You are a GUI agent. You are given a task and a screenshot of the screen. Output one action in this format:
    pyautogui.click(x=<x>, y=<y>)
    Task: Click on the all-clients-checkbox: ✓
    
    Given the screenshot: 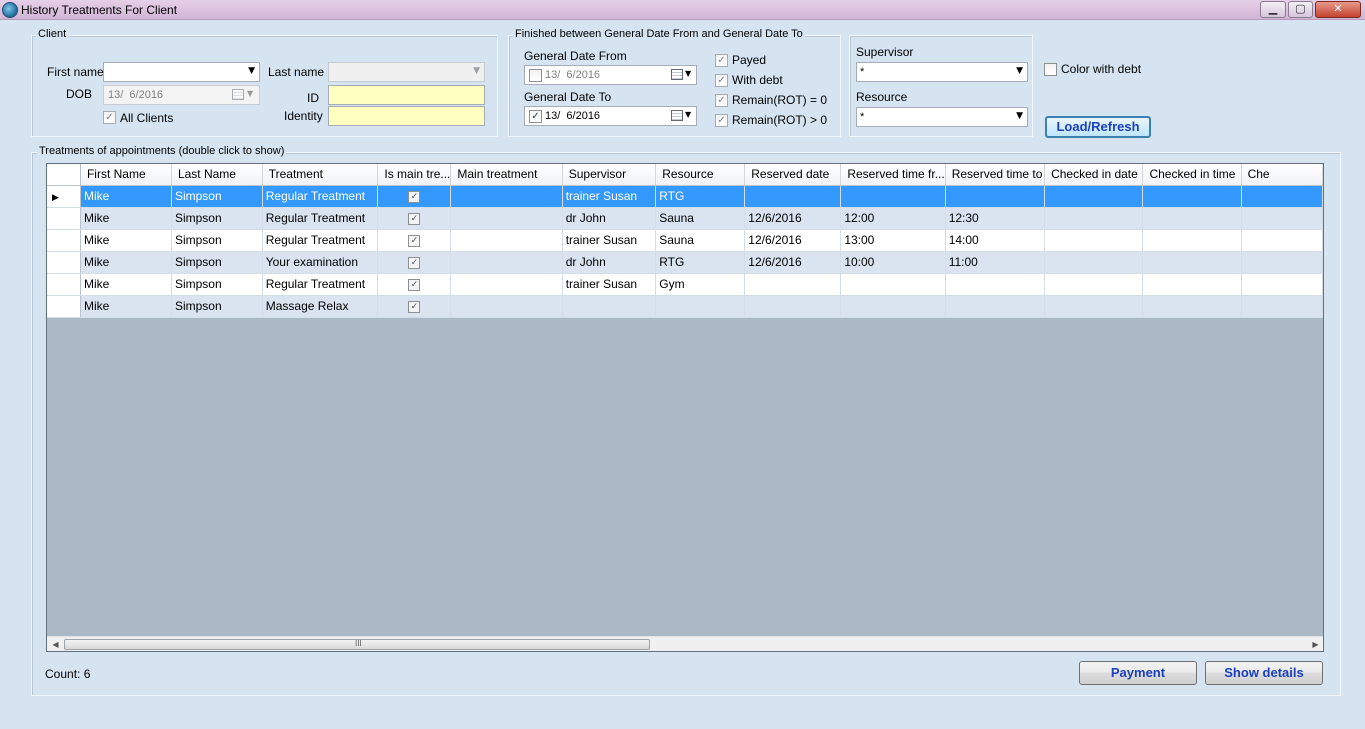 What is the action you would take?
    pyautogui.click(x=109, y=117)
    